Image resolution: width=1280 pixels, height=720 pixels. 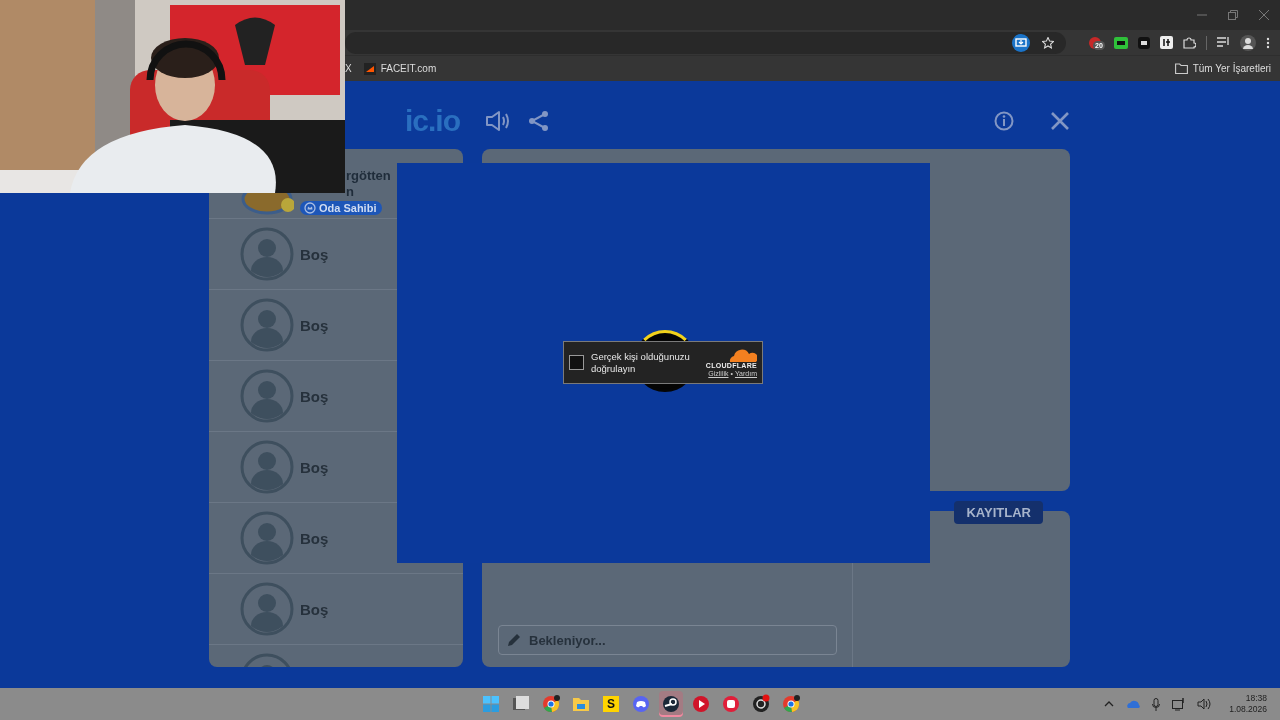 What do you see at coordinates (1021, 42) in the screenshot?
I see `install-app-icon` at bounding box center [1021, 42].